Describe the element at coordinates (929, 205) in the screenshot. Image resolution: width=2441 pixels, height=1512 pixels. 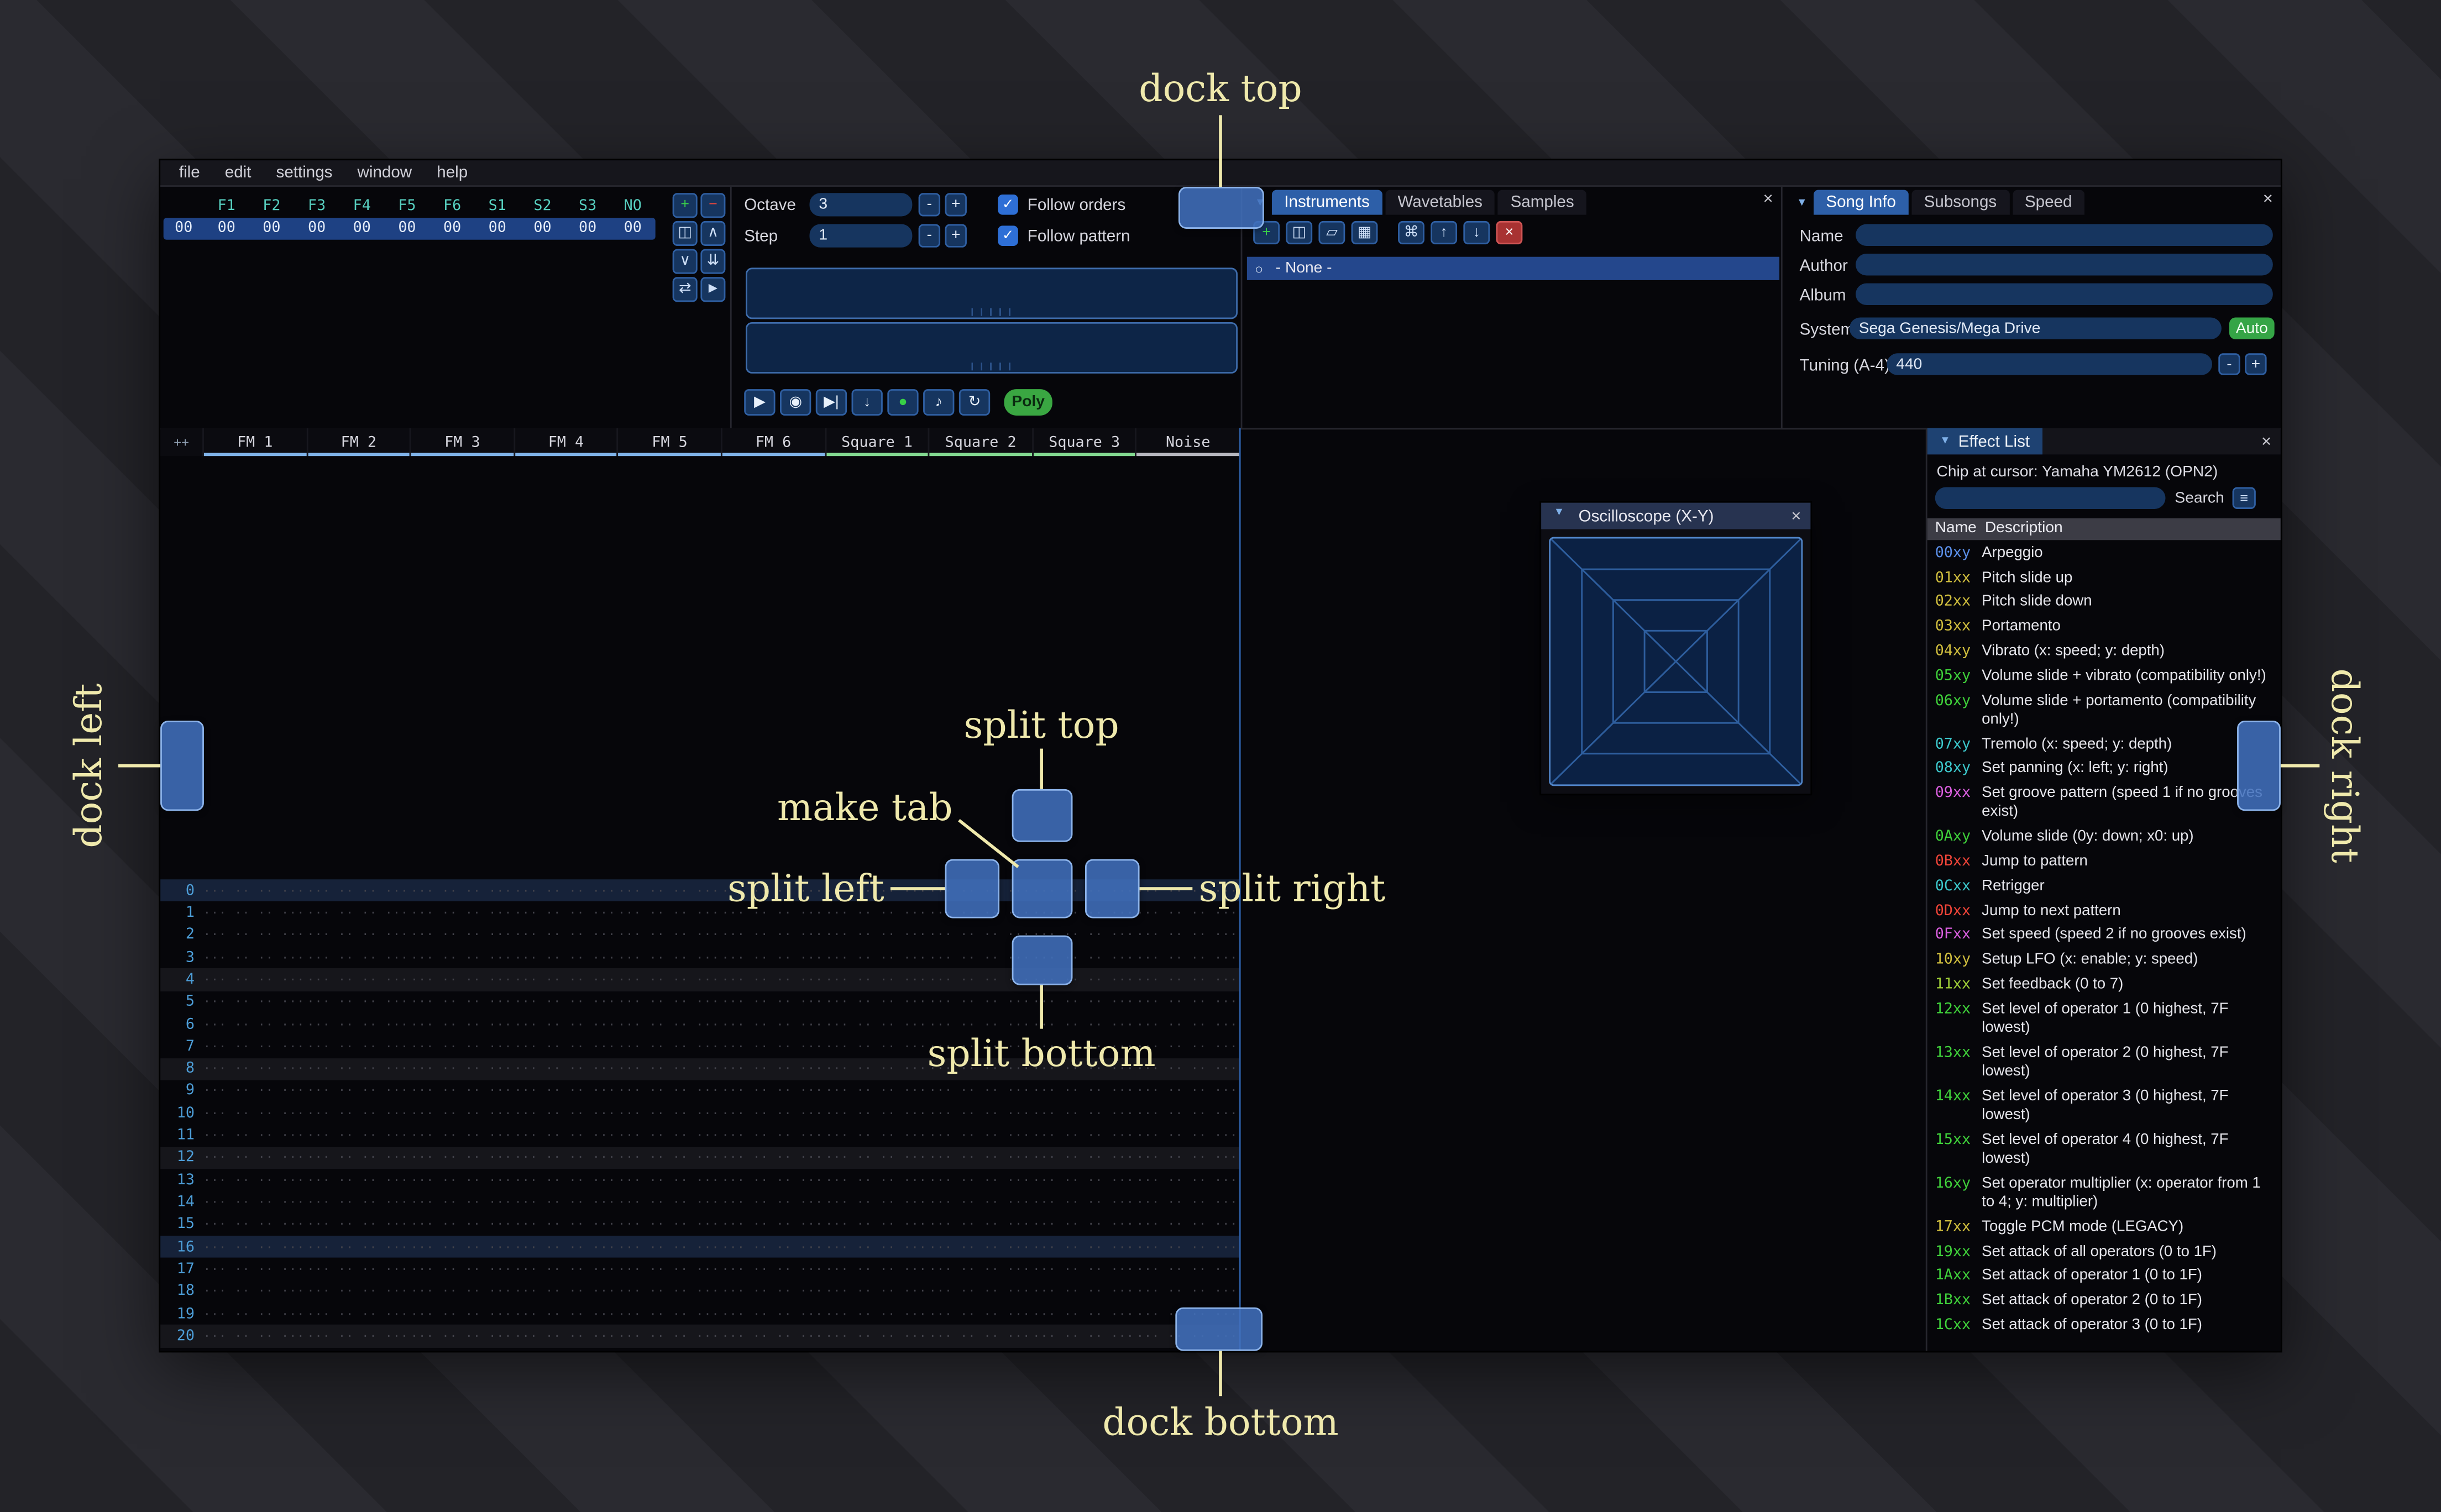
I see `octave-decrease-button: -` at that location.